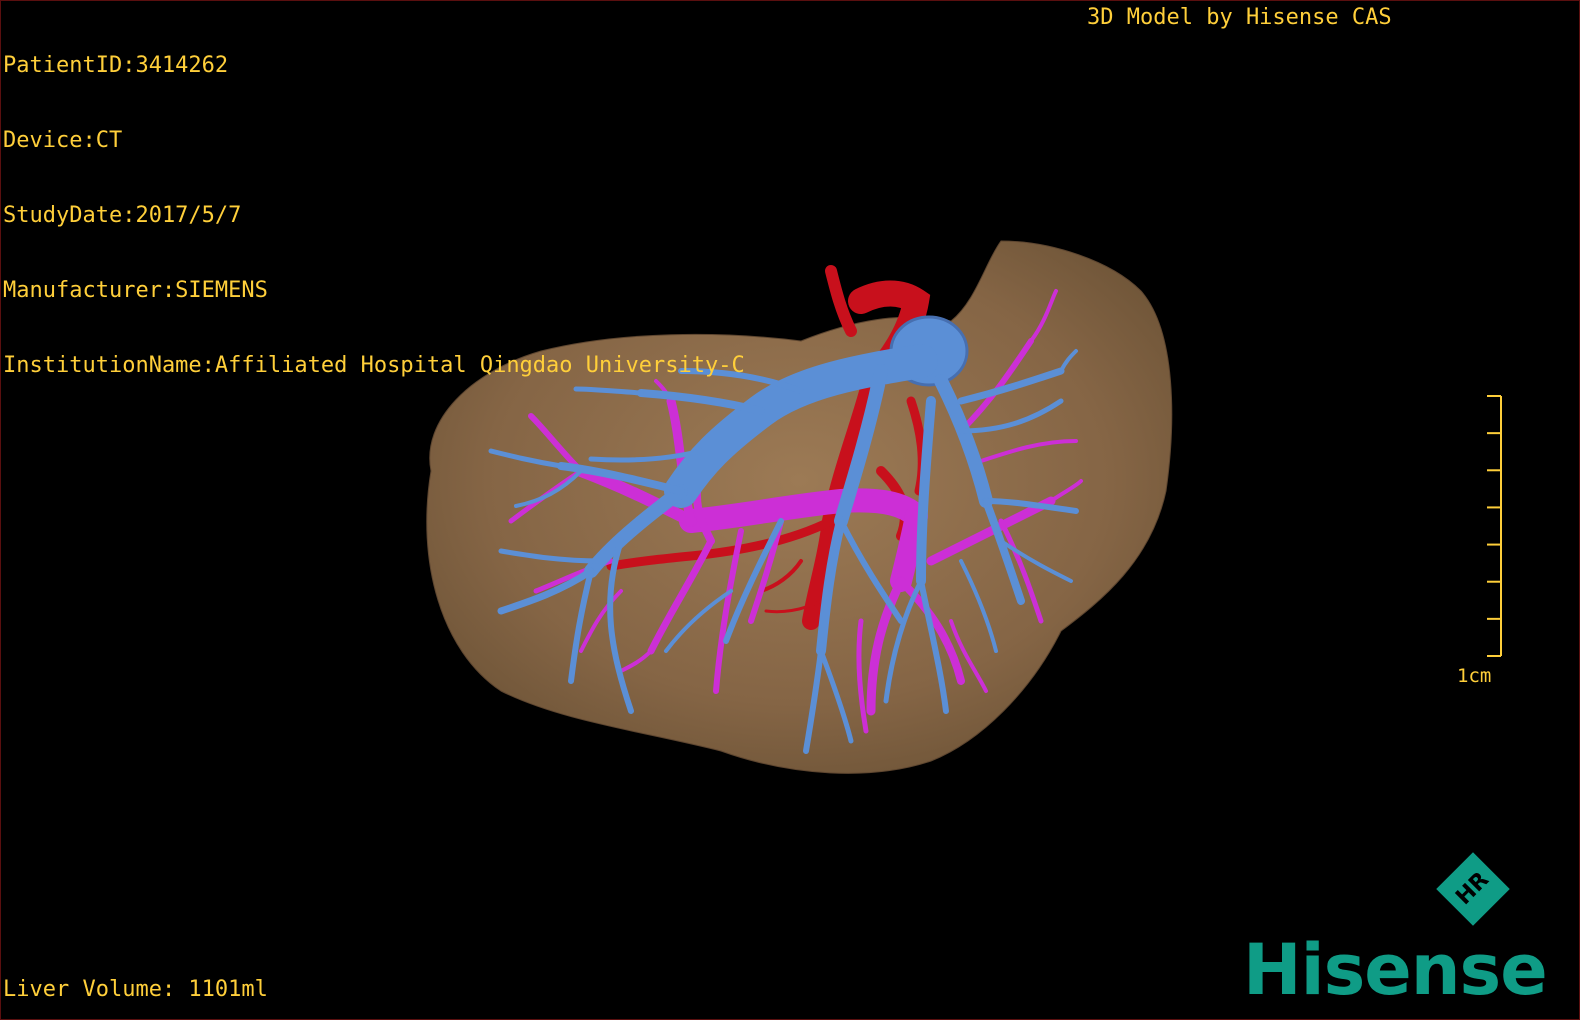  What do you see at coordinates (1474, 676) in the screenshot?
I see `scale-label: 1cm` at bounding box center [1474, 676].